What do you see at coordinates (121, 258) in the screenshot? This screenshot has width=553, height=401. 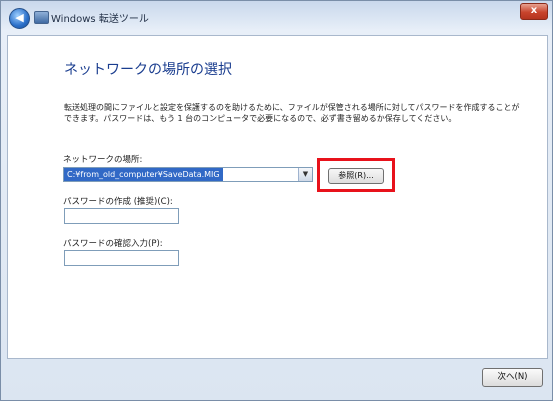 I see `confirm-password-field` at bounding box center [121, 258].